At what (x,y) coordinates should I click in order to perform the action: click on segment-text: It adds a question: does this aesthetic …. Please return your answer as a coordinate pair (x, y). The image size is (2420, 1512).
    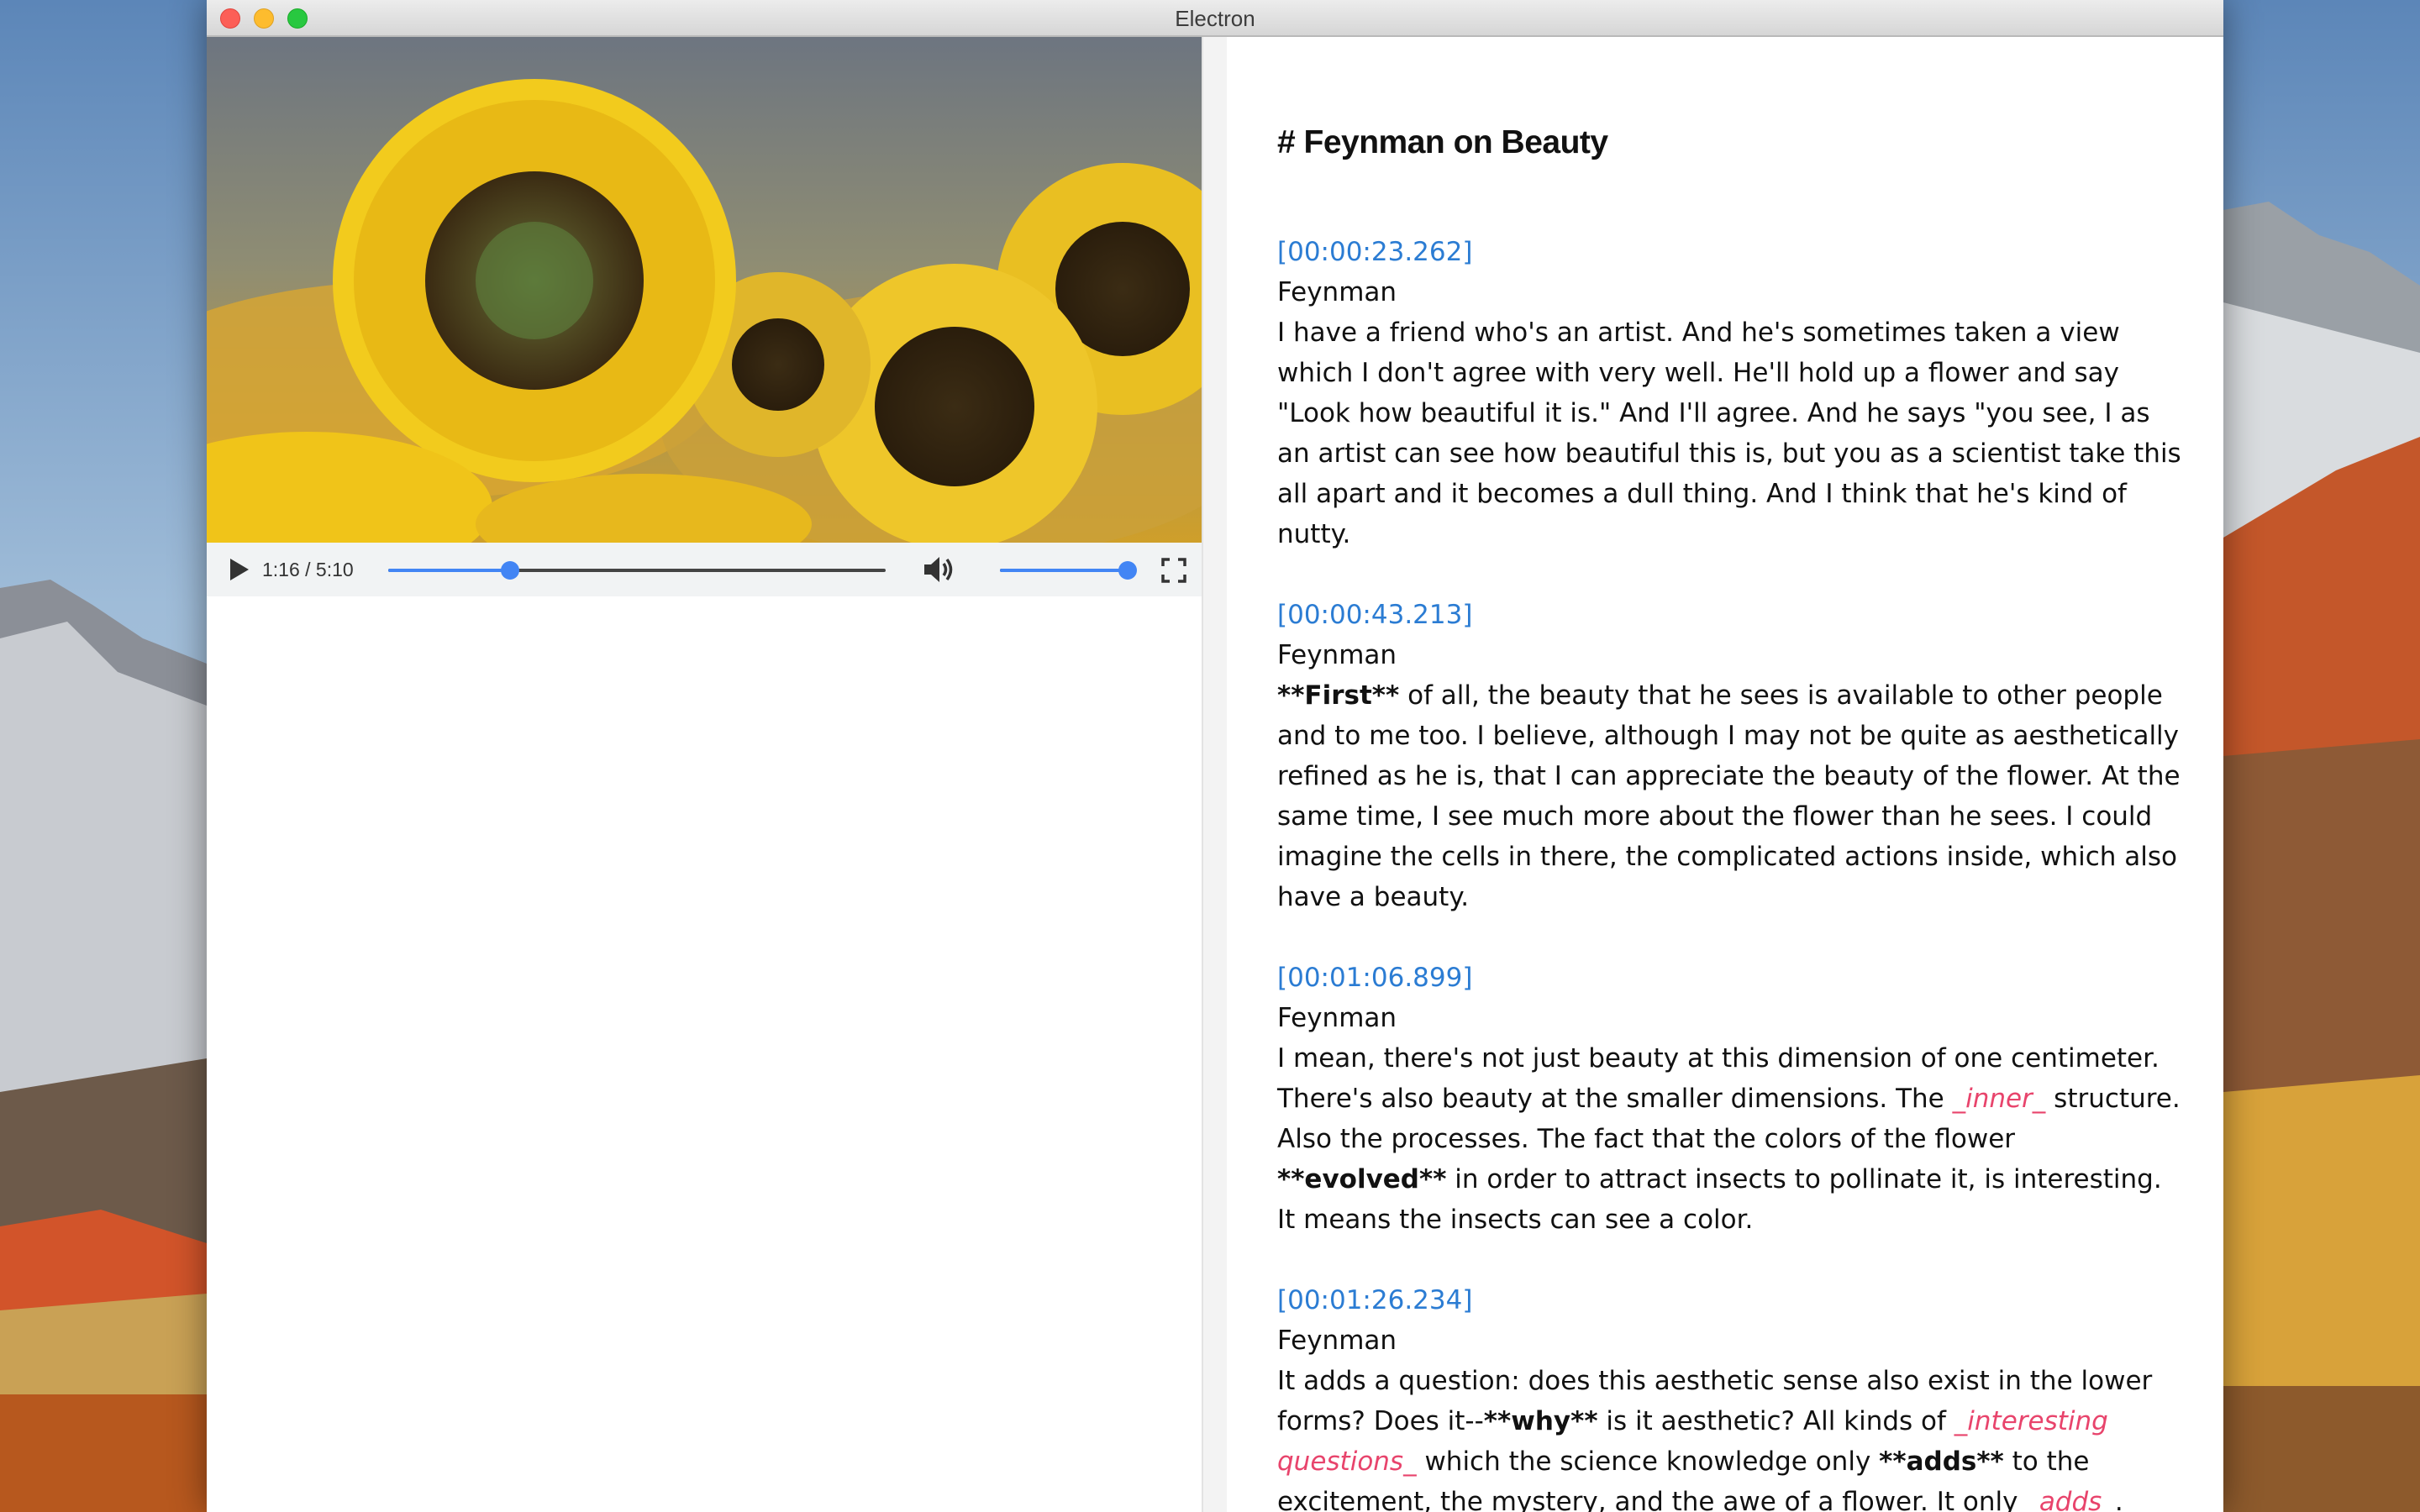
    Looking at the image, I should click on (1731, 1436).